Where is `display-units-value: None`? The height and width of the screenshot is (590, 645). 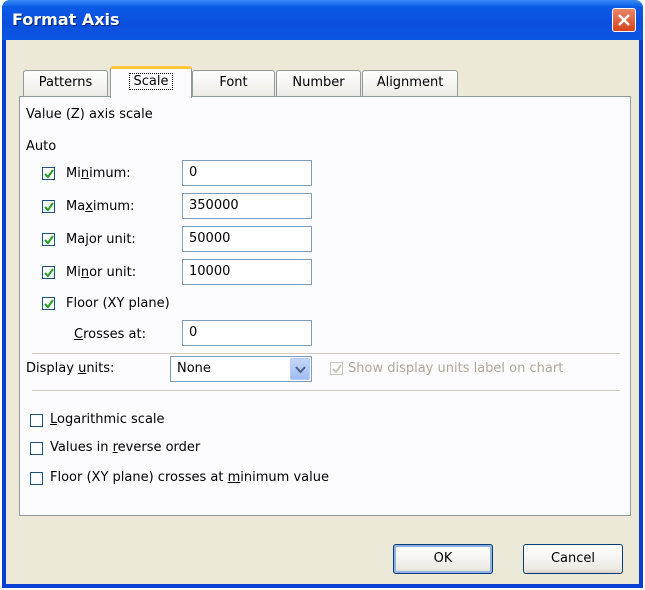
display-units-value: None is located at coordinates (194, 368).